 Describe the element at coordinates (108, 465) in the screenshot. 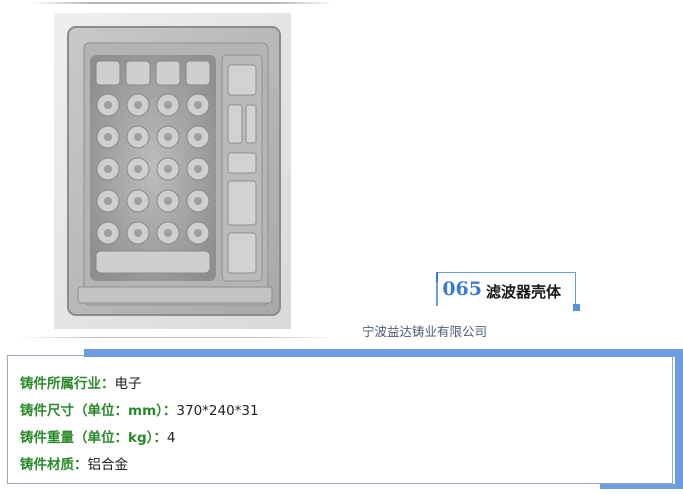

I see `spec-value-material: 铝合金` at that location.